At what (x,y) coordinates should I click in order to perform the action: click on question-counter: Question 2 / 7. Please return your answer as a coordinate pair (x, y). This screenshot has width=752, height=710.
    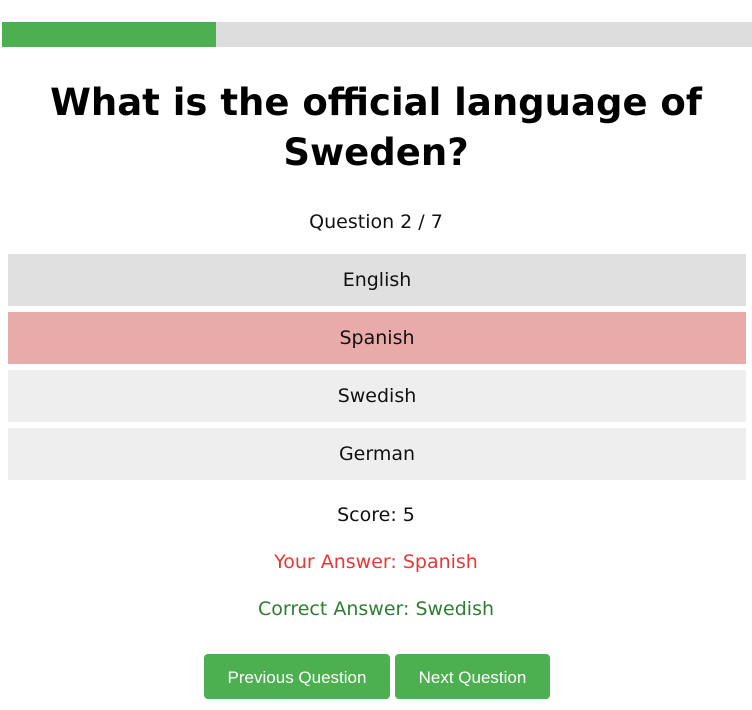
    Looking at the image, I should click on (376, 222).